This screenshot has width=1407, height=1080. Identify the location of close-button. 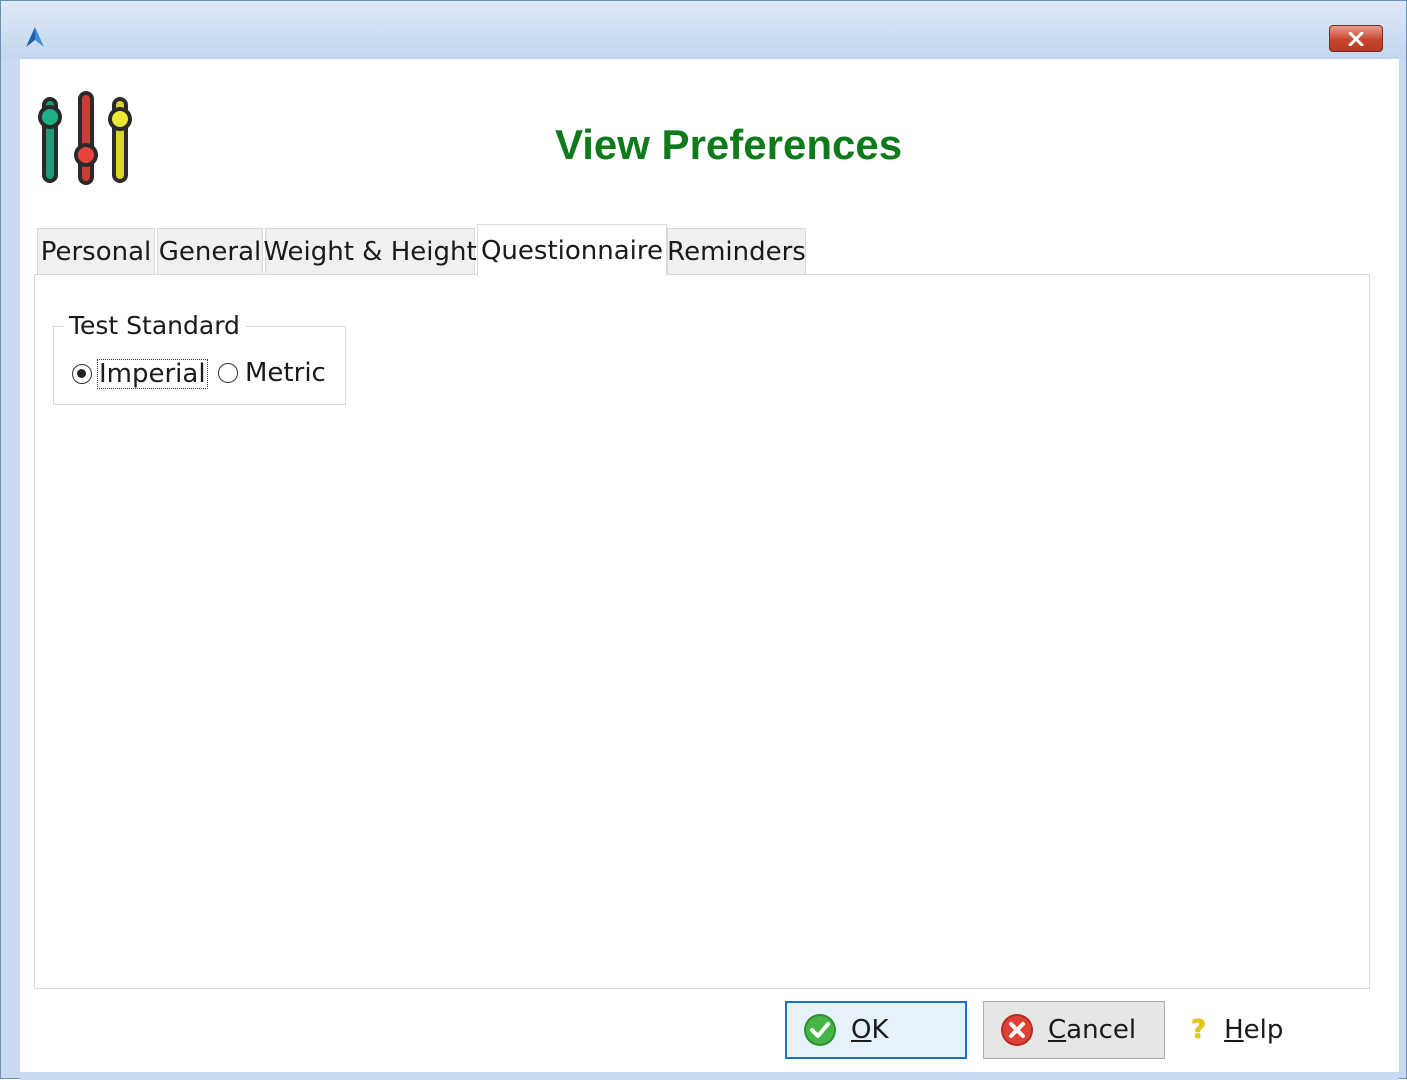
(1356, 38).